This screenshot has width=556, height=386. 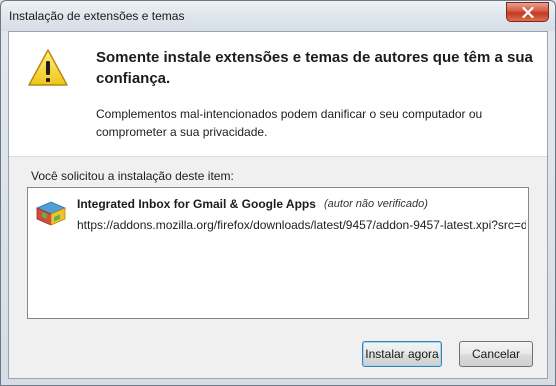 What do you see at coordinates (496, 354) in the screenshot?
I see `cancel-button: Cancelar` at bounding box center [496, 354].